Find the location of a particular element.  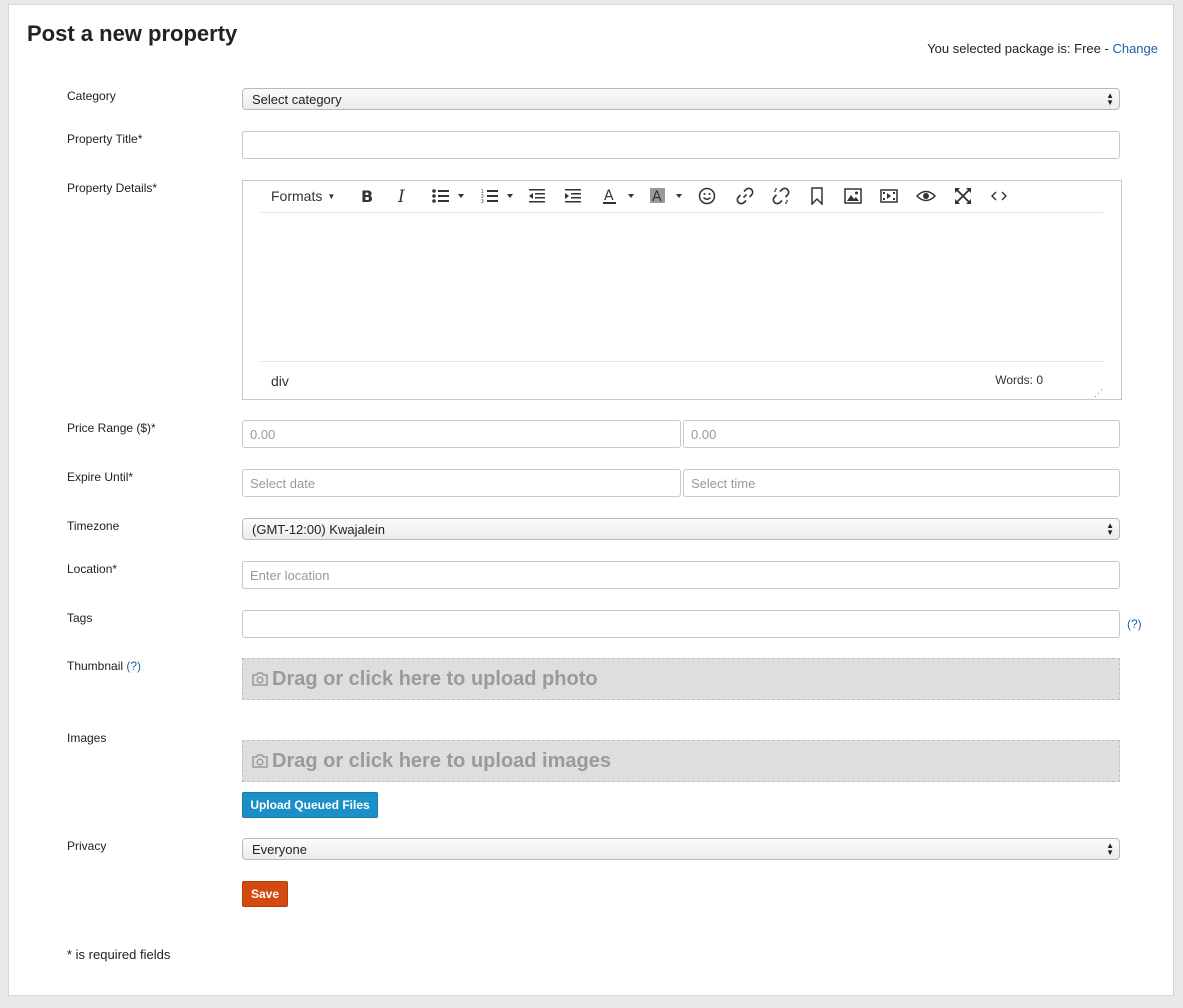

source-code-icon is located at coordinates (999, 196).